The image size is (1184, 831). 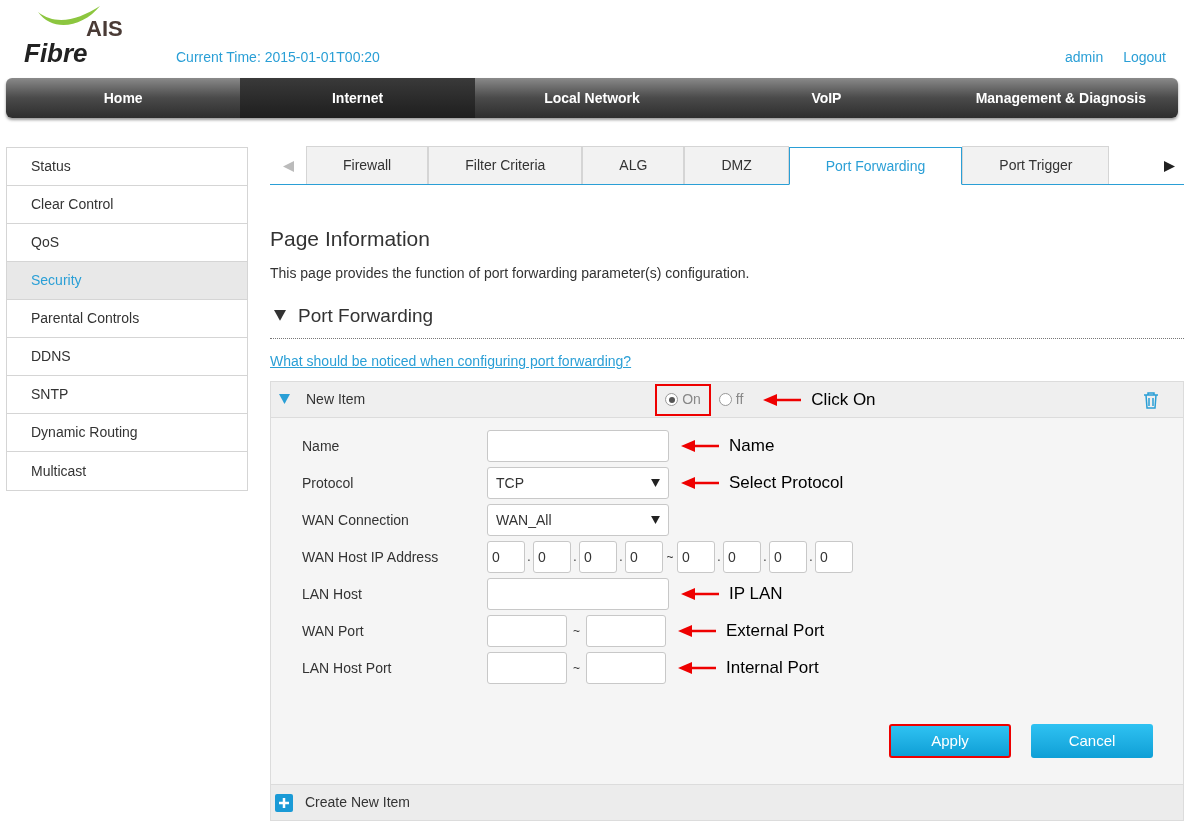 What do you see at coordinates (826, 98) in the screenshot?
I see `nav-tab: VoIP` at bounding box center [826, 98].